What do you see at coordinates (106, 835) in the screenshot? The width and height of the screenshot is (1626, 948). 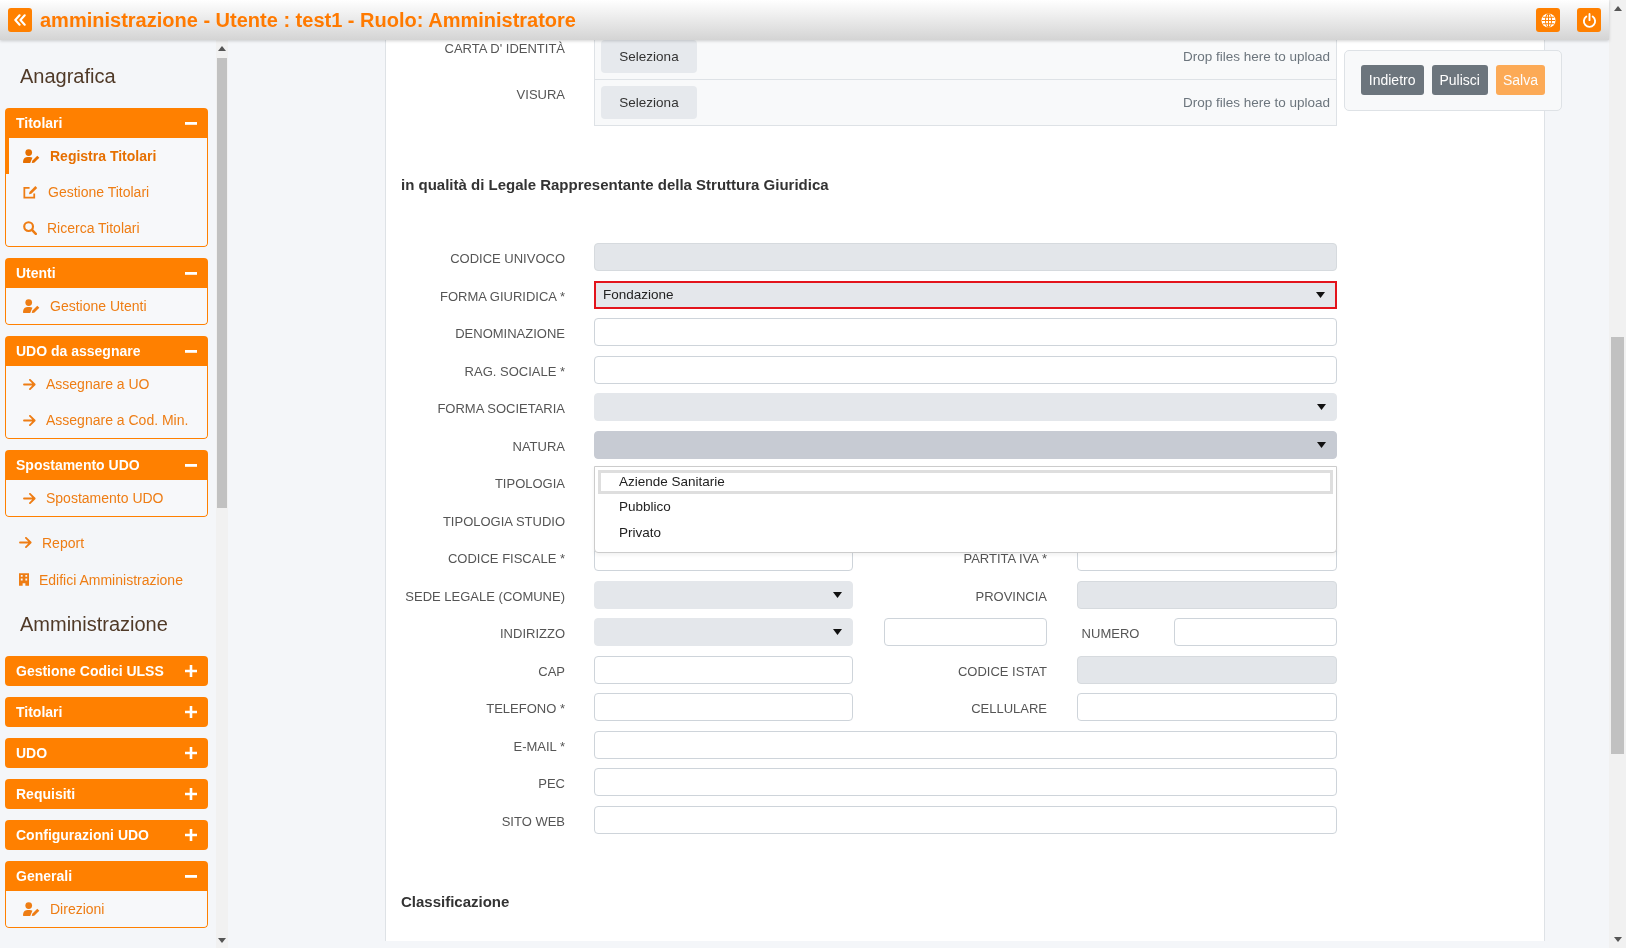 I see `sidebar-section-header: Configurazioni UDO` at bounding box center [106, 835].